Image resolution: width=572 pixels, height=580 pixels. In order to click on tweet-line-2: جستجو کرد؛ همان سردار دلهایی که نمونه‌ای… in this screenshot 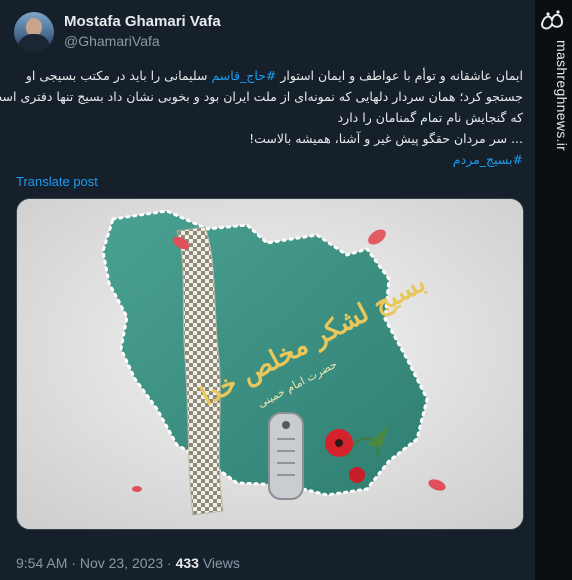, I will do `click(261, 96)`.